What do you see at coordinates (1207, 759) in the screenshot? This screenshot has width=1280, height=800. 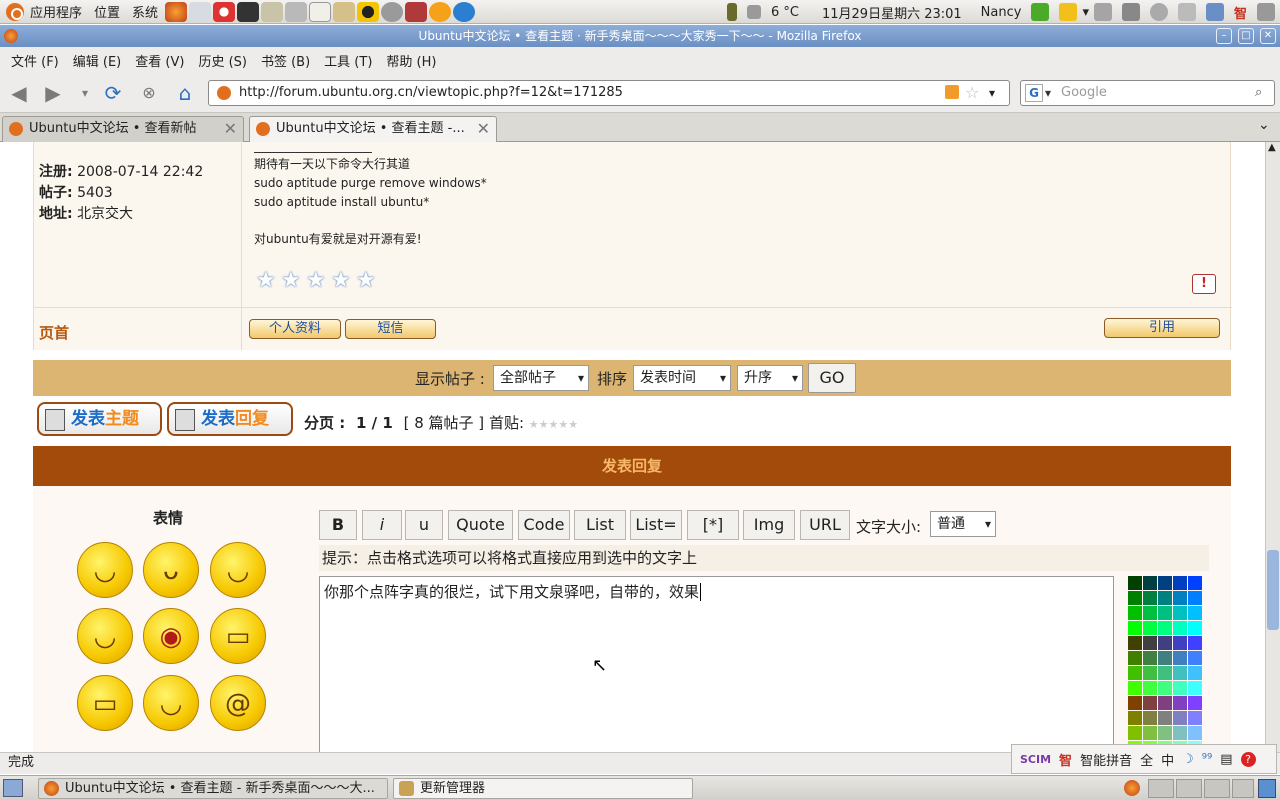 I see `ime-quote-icon: ⁹⁹` at bounding box center [1207, 759].